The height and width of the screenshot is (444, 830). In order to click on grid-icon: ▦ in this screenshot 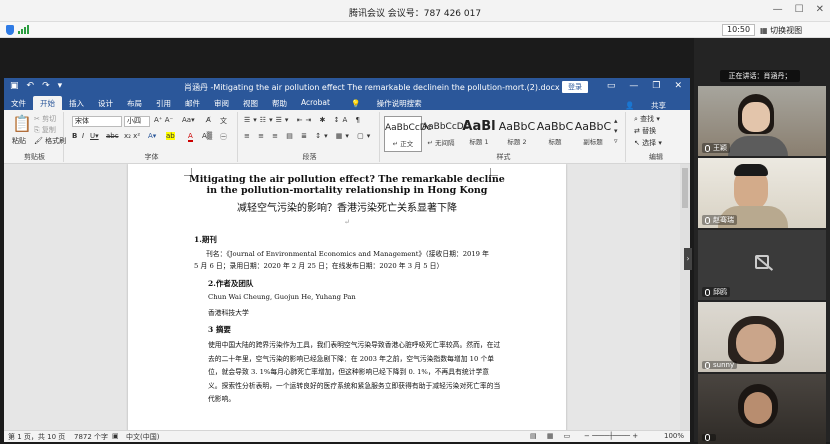, I will do `click(765, 30)`.